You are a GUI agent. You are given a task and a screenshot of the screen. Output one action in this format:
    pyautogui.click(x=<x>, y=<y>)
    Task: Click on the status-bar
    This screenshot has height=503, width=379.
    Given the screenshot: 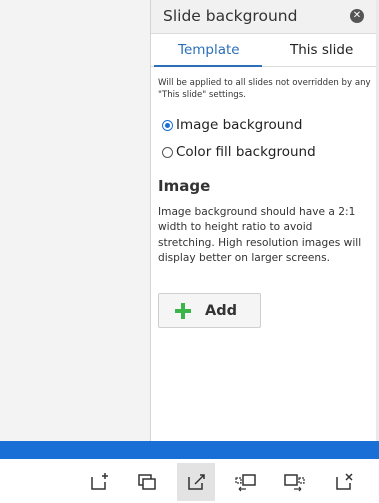 What is the action you would take?
    pyautogui.click(x=189, y=450)
    